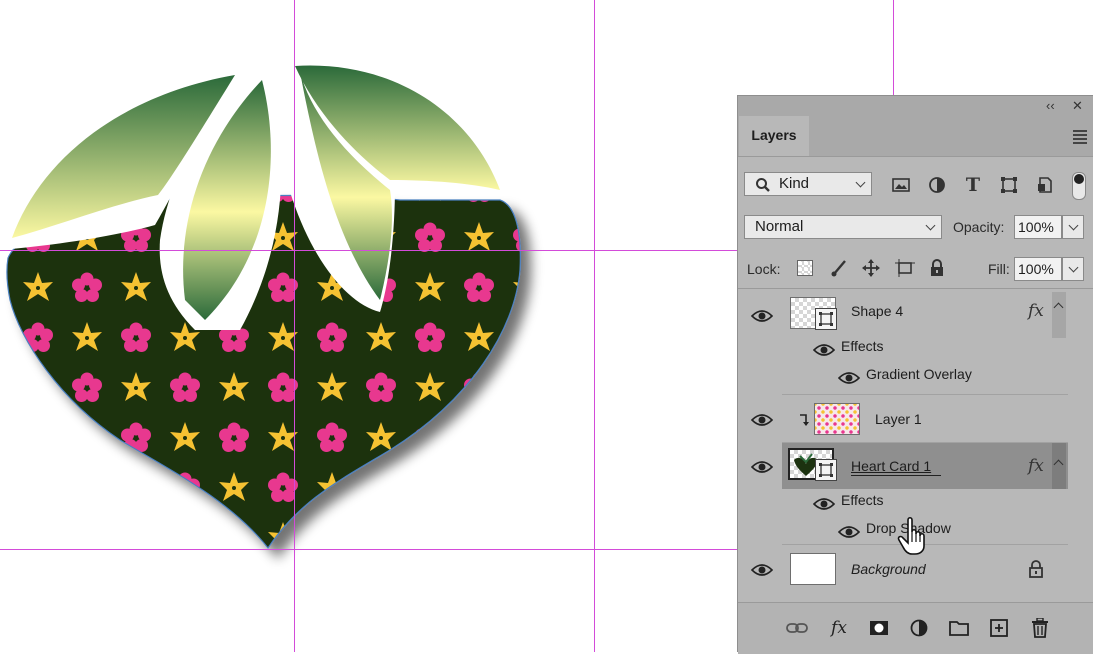  I want to click on opacity-label: Opacity:, so click(979, 227).